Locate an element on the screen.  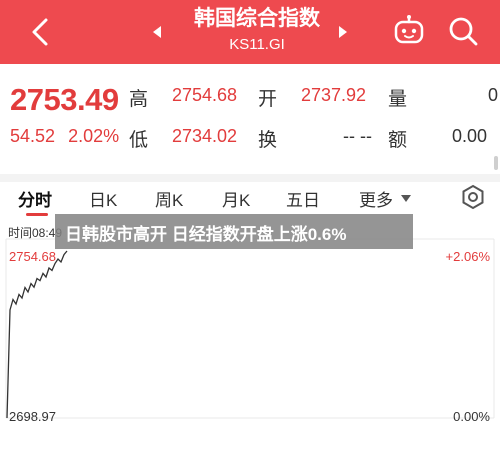
tab-weekly-k: 周K is located at coordinates (169, 198).